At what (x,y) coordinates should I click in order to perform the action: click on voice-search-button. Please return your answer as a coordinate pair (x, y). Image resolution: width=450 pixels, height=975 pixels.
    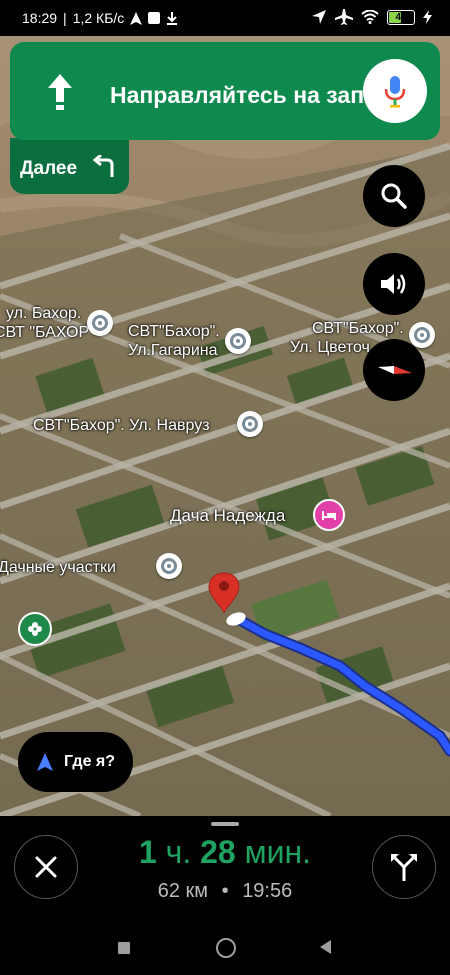
    Looking at the image, I should click on (395, 91).